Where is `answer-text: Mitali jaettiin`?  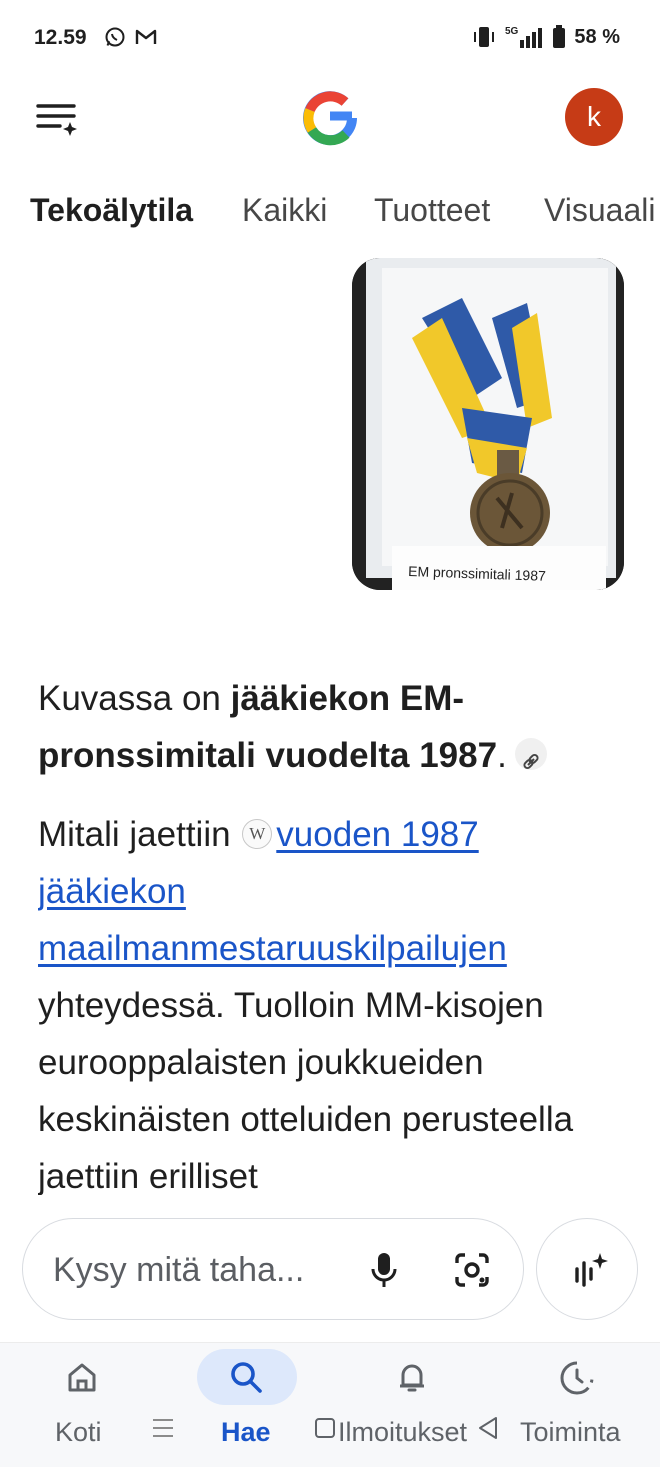 answer-text: Mitali jaettiin is located at coordinates (139, 834).